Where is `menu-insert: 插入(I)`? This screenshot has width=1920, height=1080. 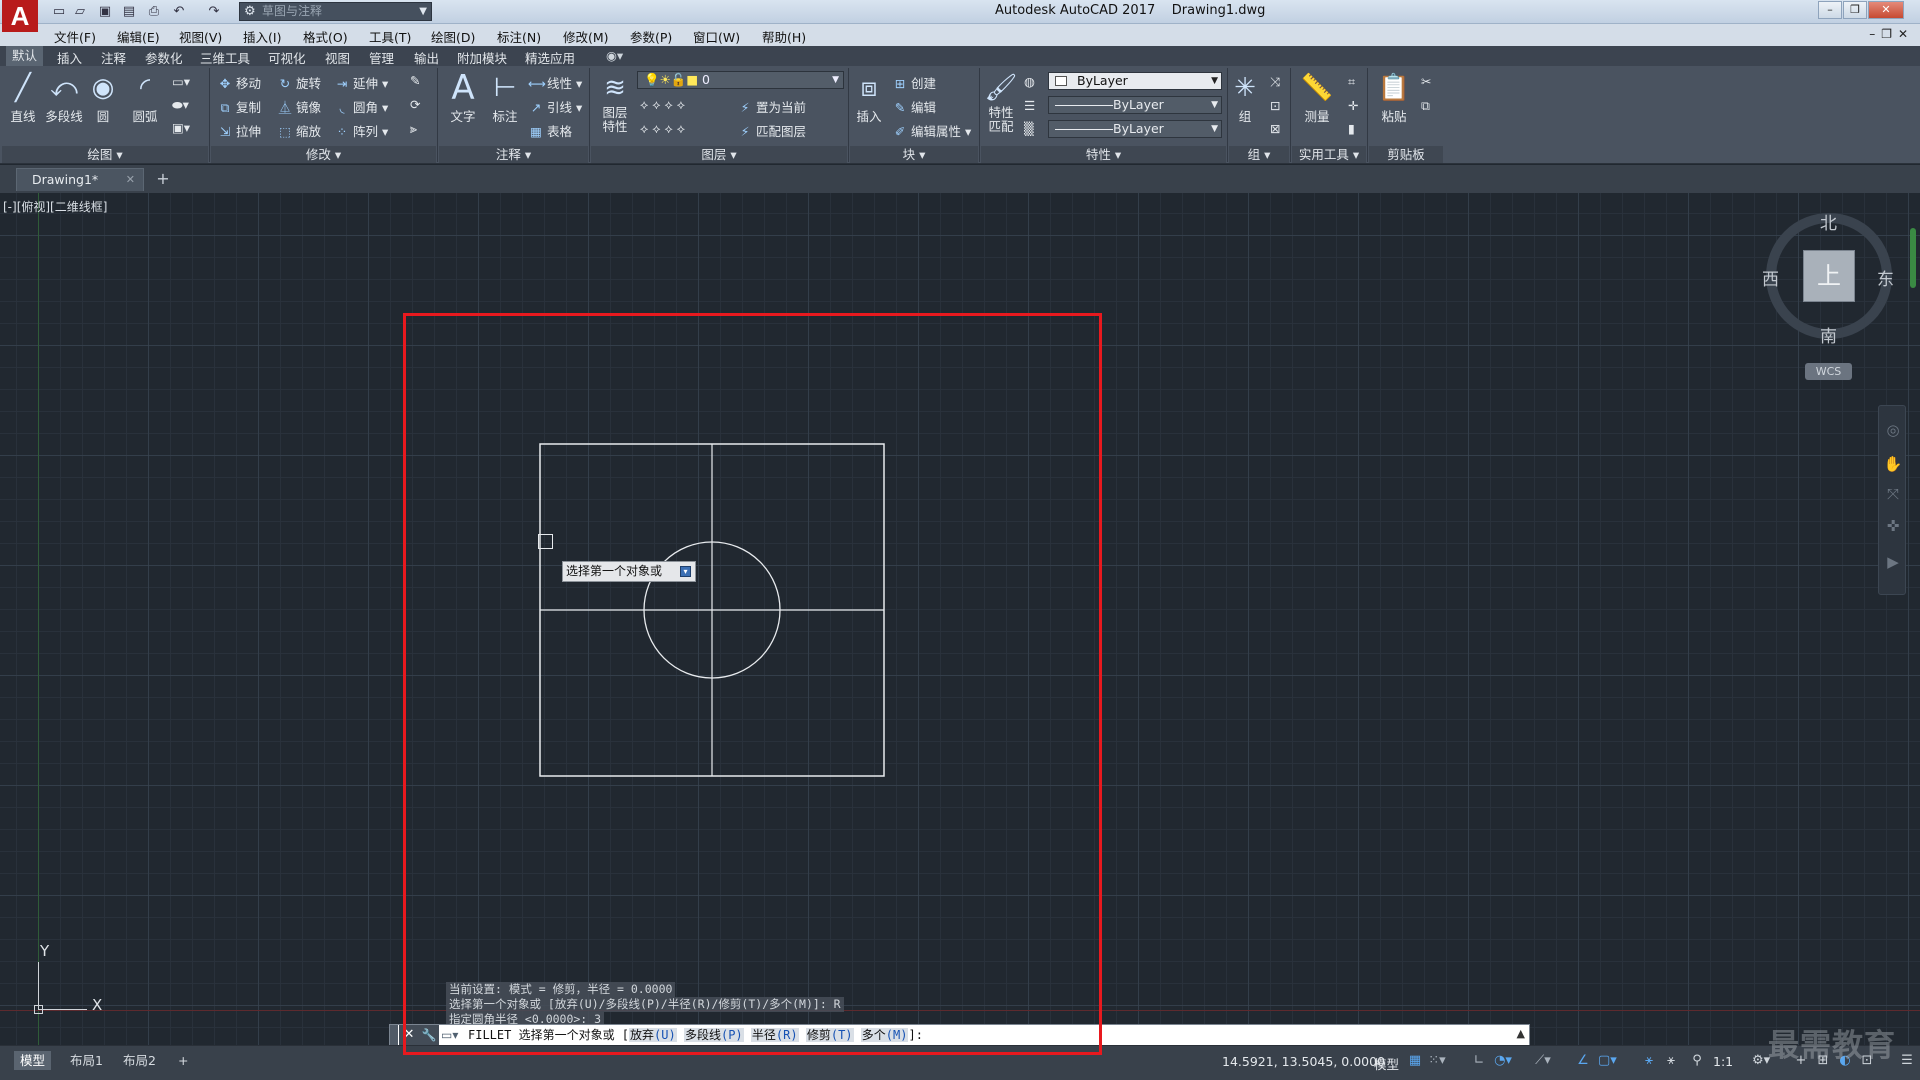
menu-insert: 插入(I) is located at coordinates (262, 36).